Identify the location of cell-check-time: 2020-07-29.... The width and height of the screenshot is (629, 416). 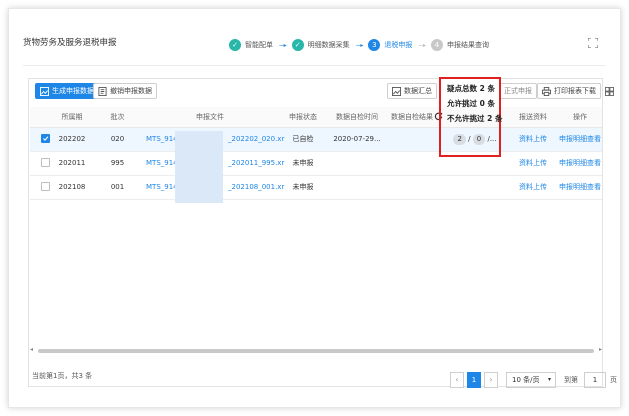
(357, 139).